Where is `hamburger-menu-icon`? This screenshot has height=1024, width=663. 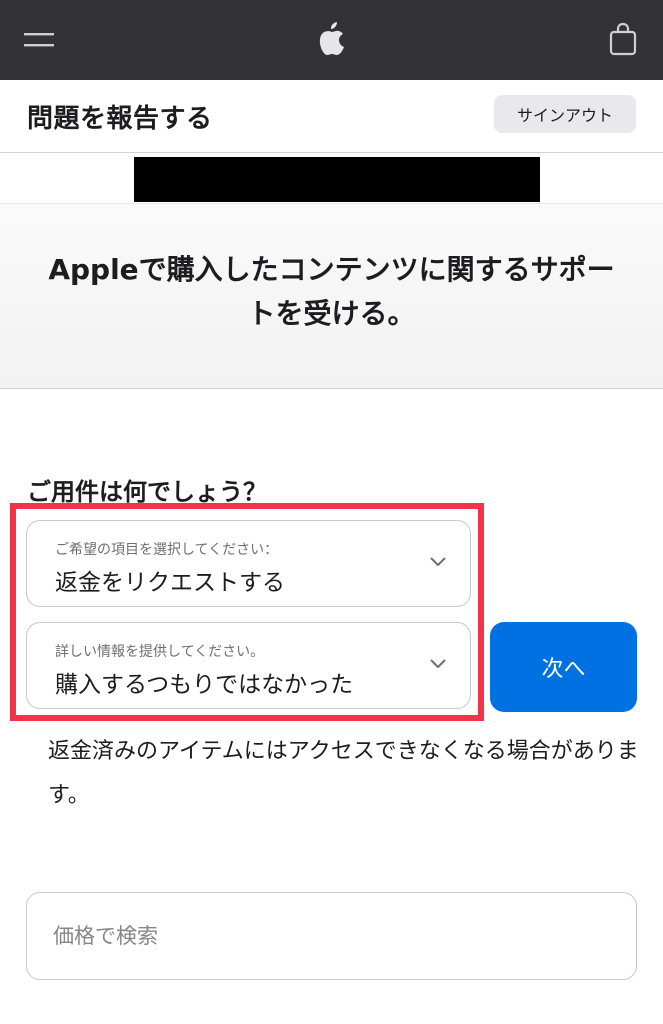 hamburger-menu-icon is located at coordinates (39, 40).